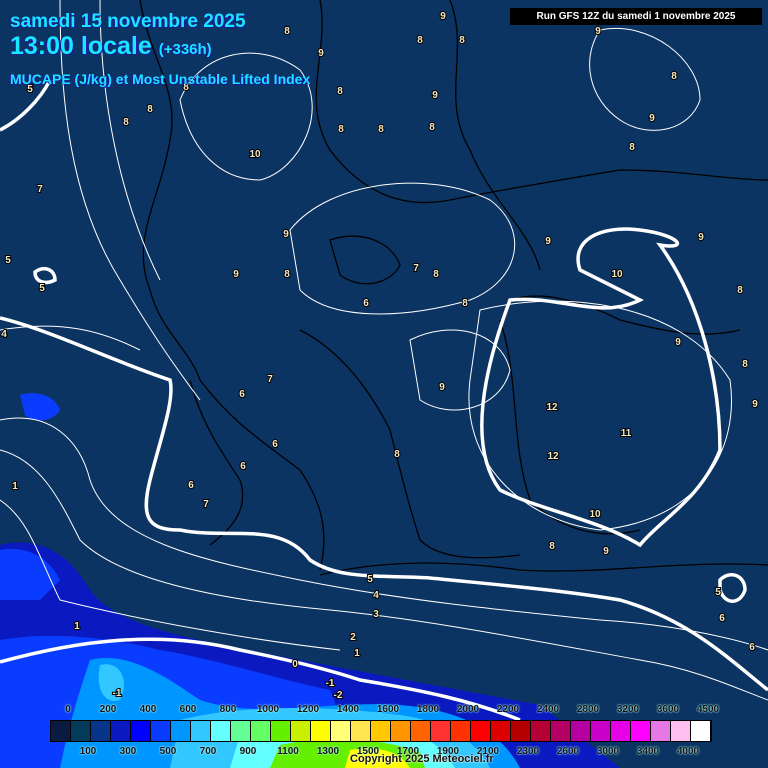 Image resolution: width=768 pixels, height=768 pixels. What do you see at coordinates (626, 433) in the screenshot?
I see `contour-label: 11` at bounding box center [626, 433].